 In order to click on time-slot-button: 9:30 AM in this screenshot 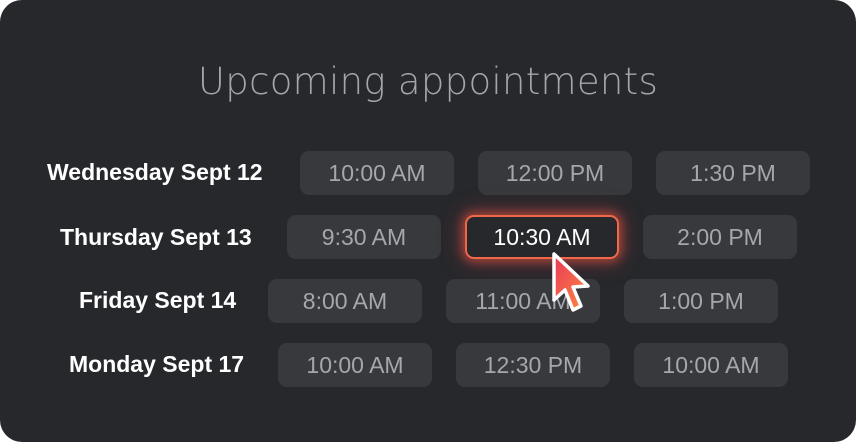, I will do `click(364, 237)`.